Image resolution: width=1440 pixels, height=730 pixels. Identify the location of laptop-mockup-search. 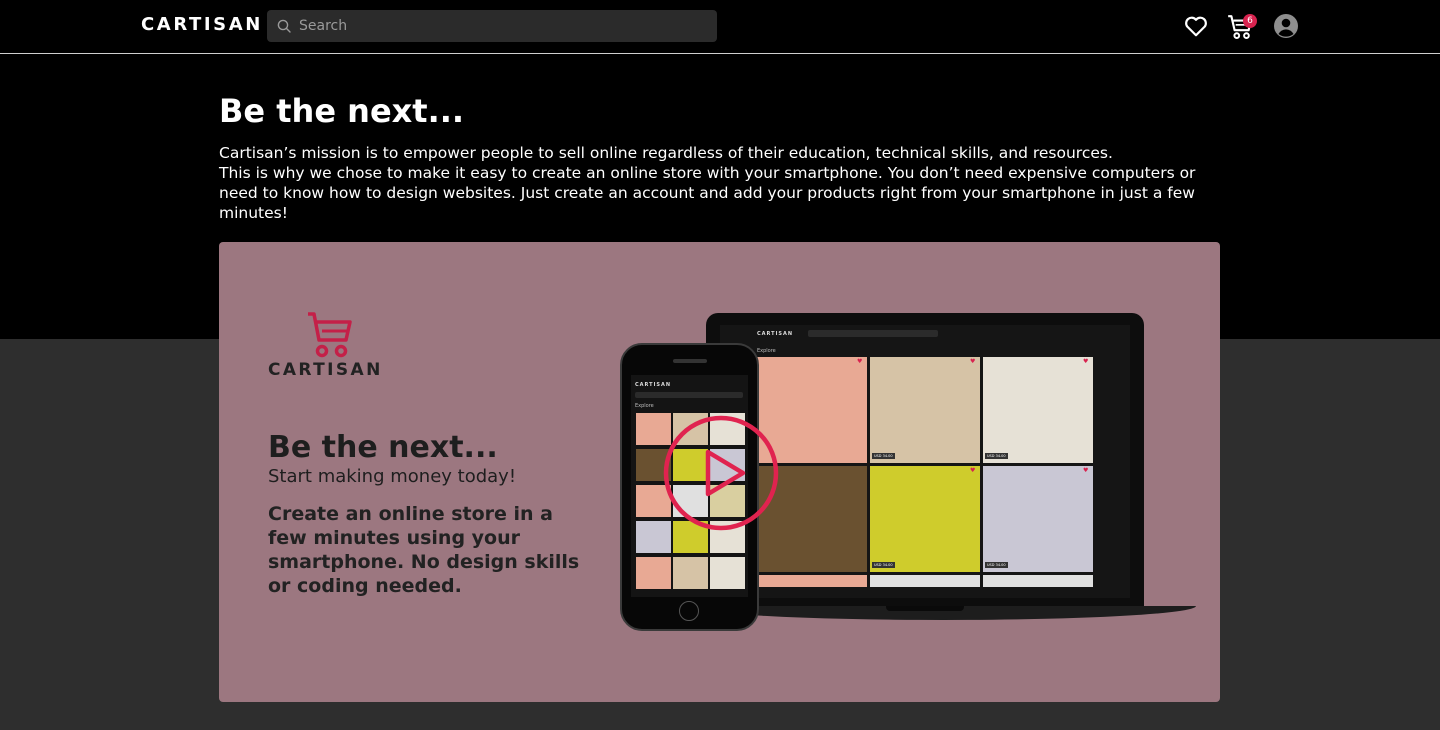
(873, 333).